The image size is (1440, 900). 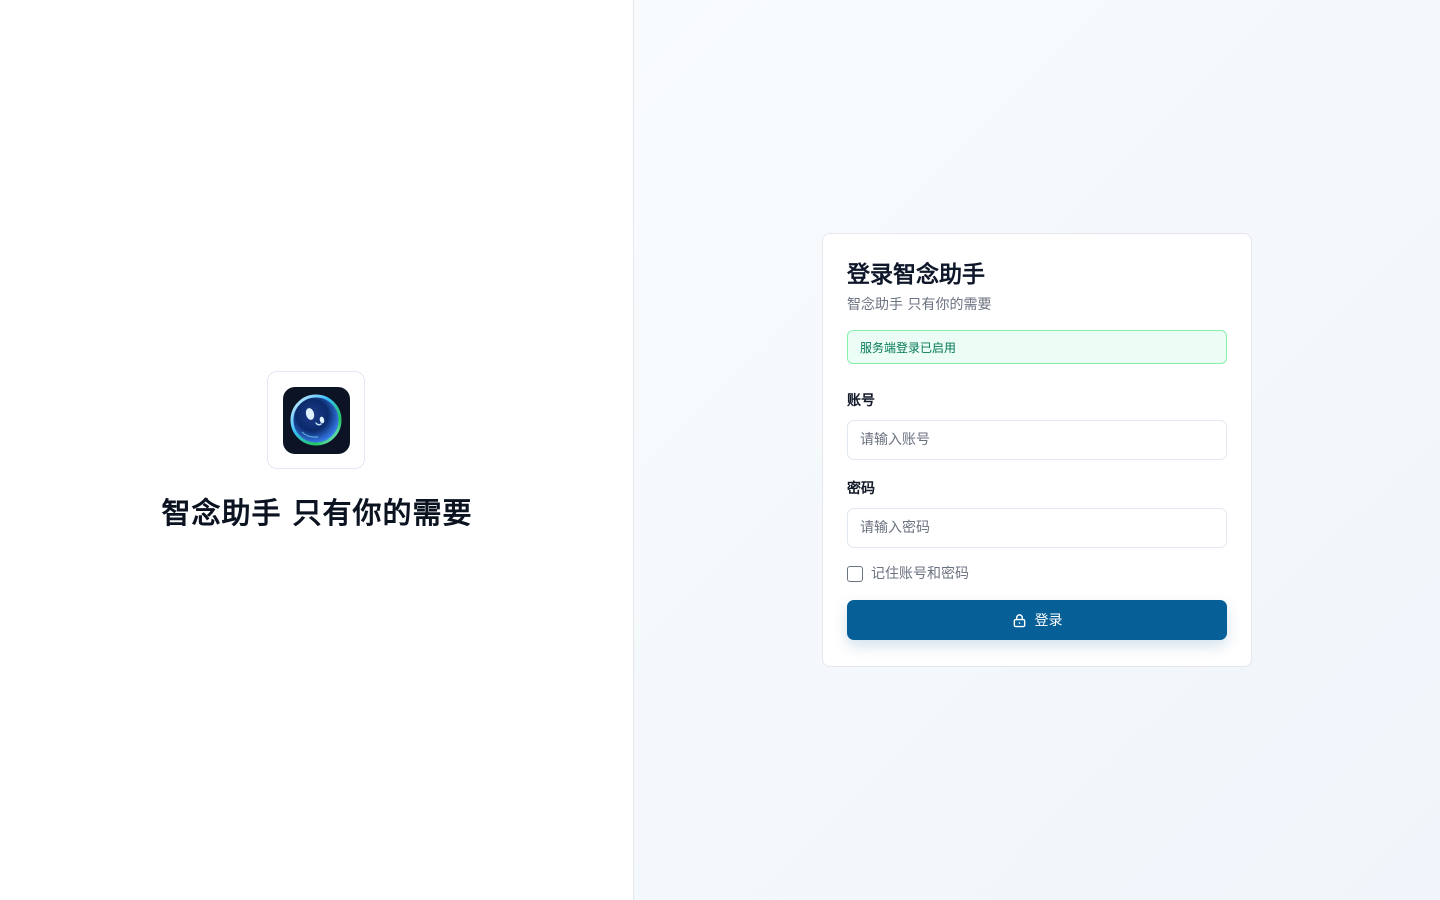 What do you see at coordinates (1019, 620) in the screenshot?
I see `lock-icon` at bounding box center [1019, 620].